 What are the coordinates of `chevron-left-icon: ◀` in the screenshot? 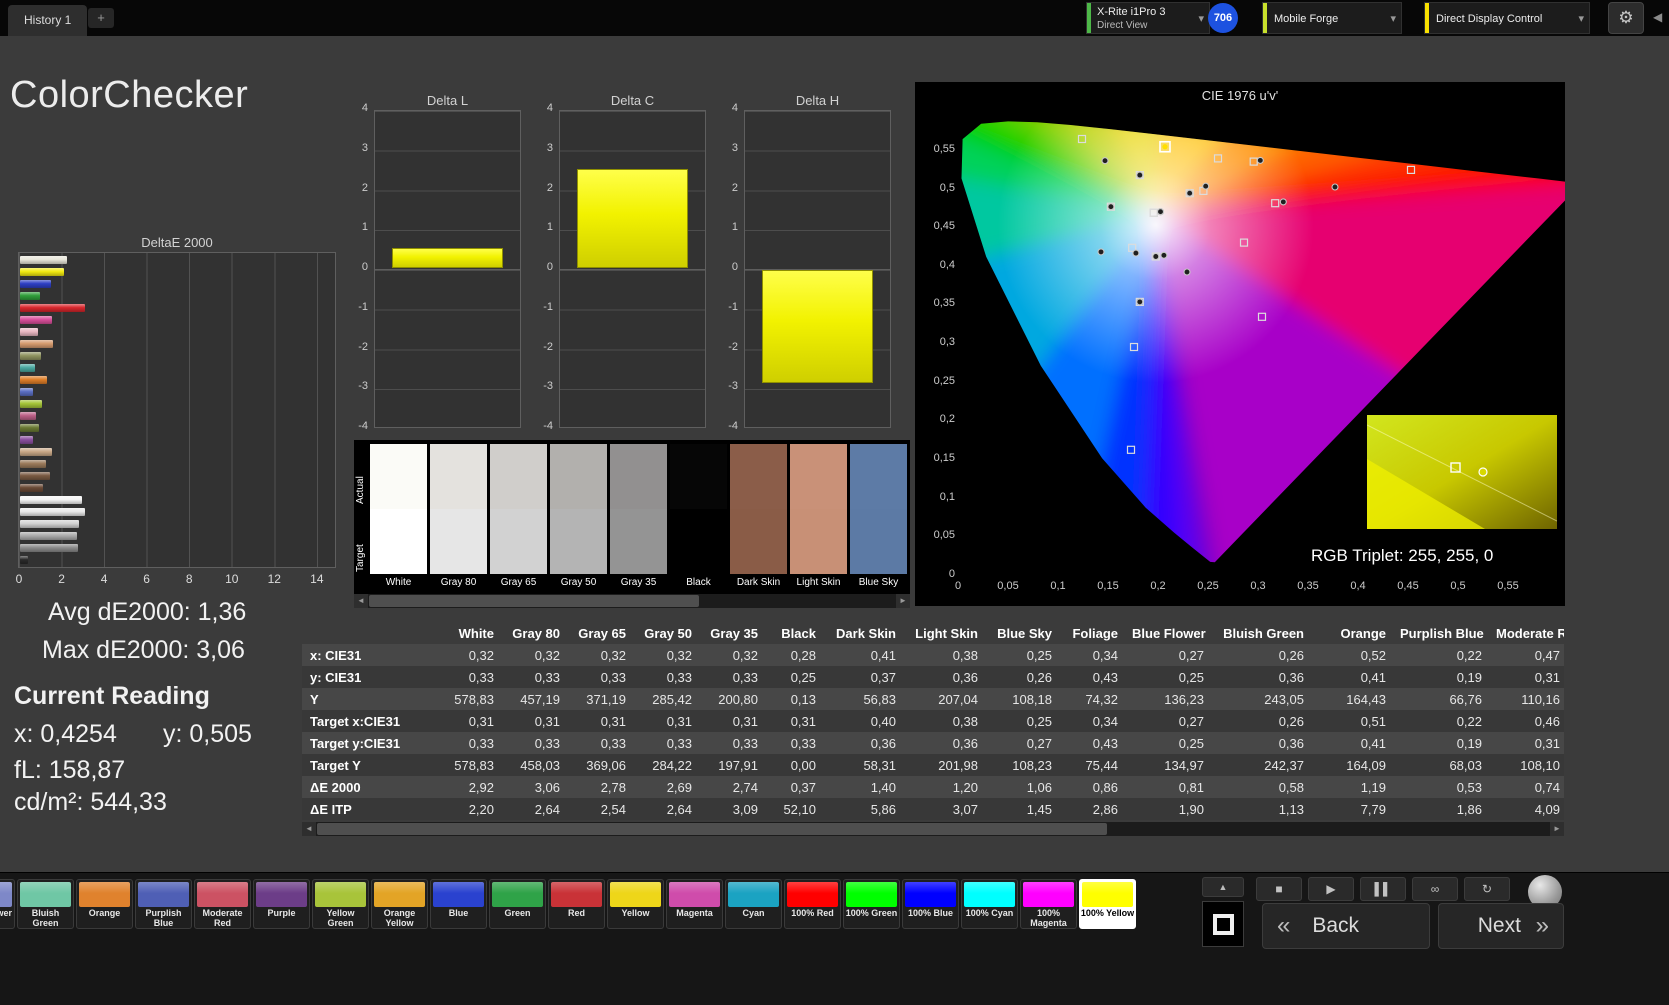 It's located at (1658, 17).